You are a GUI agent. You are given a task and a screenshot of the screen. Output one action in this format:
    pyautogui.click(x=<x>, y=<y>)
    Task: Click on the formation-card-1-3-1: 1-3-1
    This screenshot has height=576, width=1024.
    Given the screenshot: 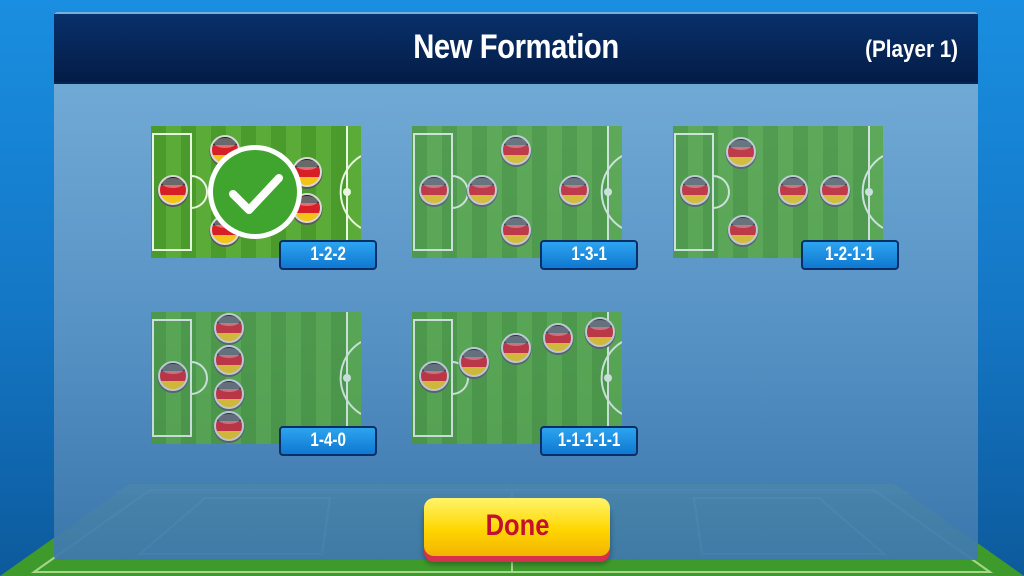 What is the action you would take?
    pyautogui.click(x=525, y=198)
    